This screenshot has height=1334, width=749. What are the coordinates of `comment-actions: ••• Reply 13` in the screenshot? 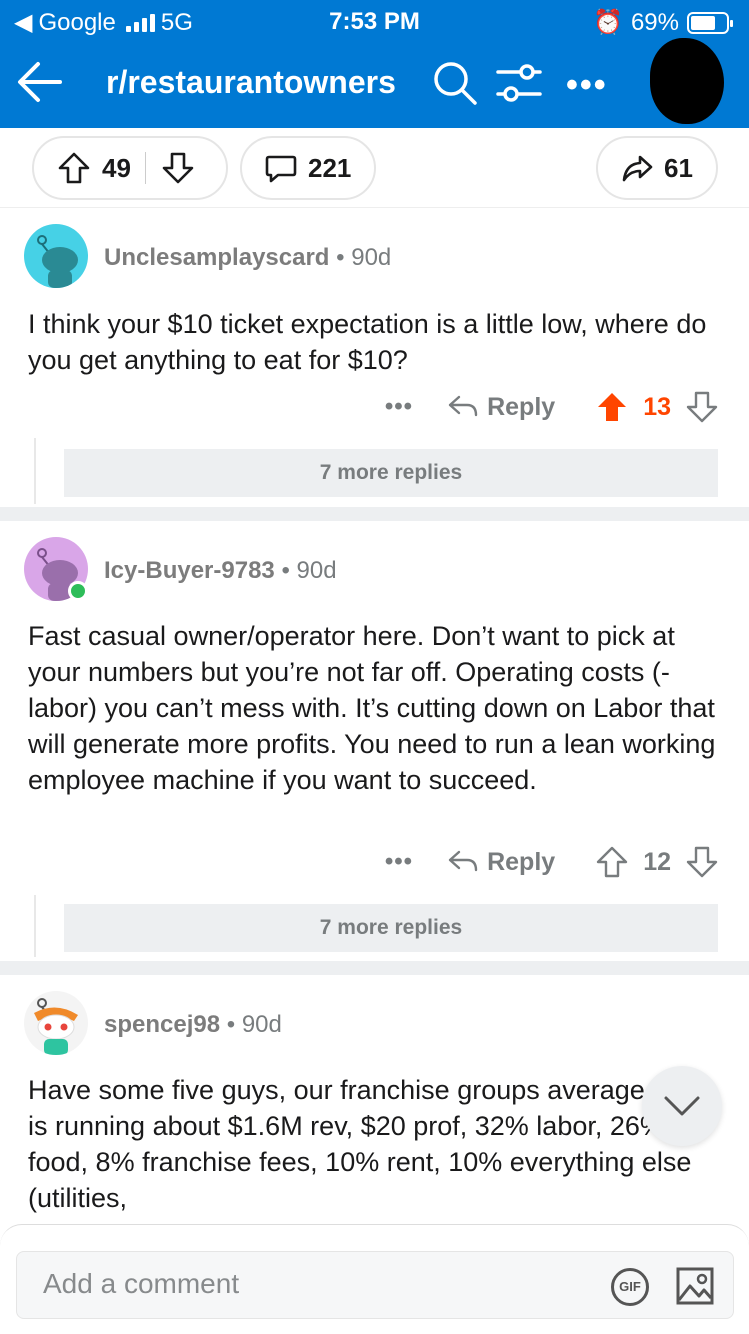 It's located at (552, 407).